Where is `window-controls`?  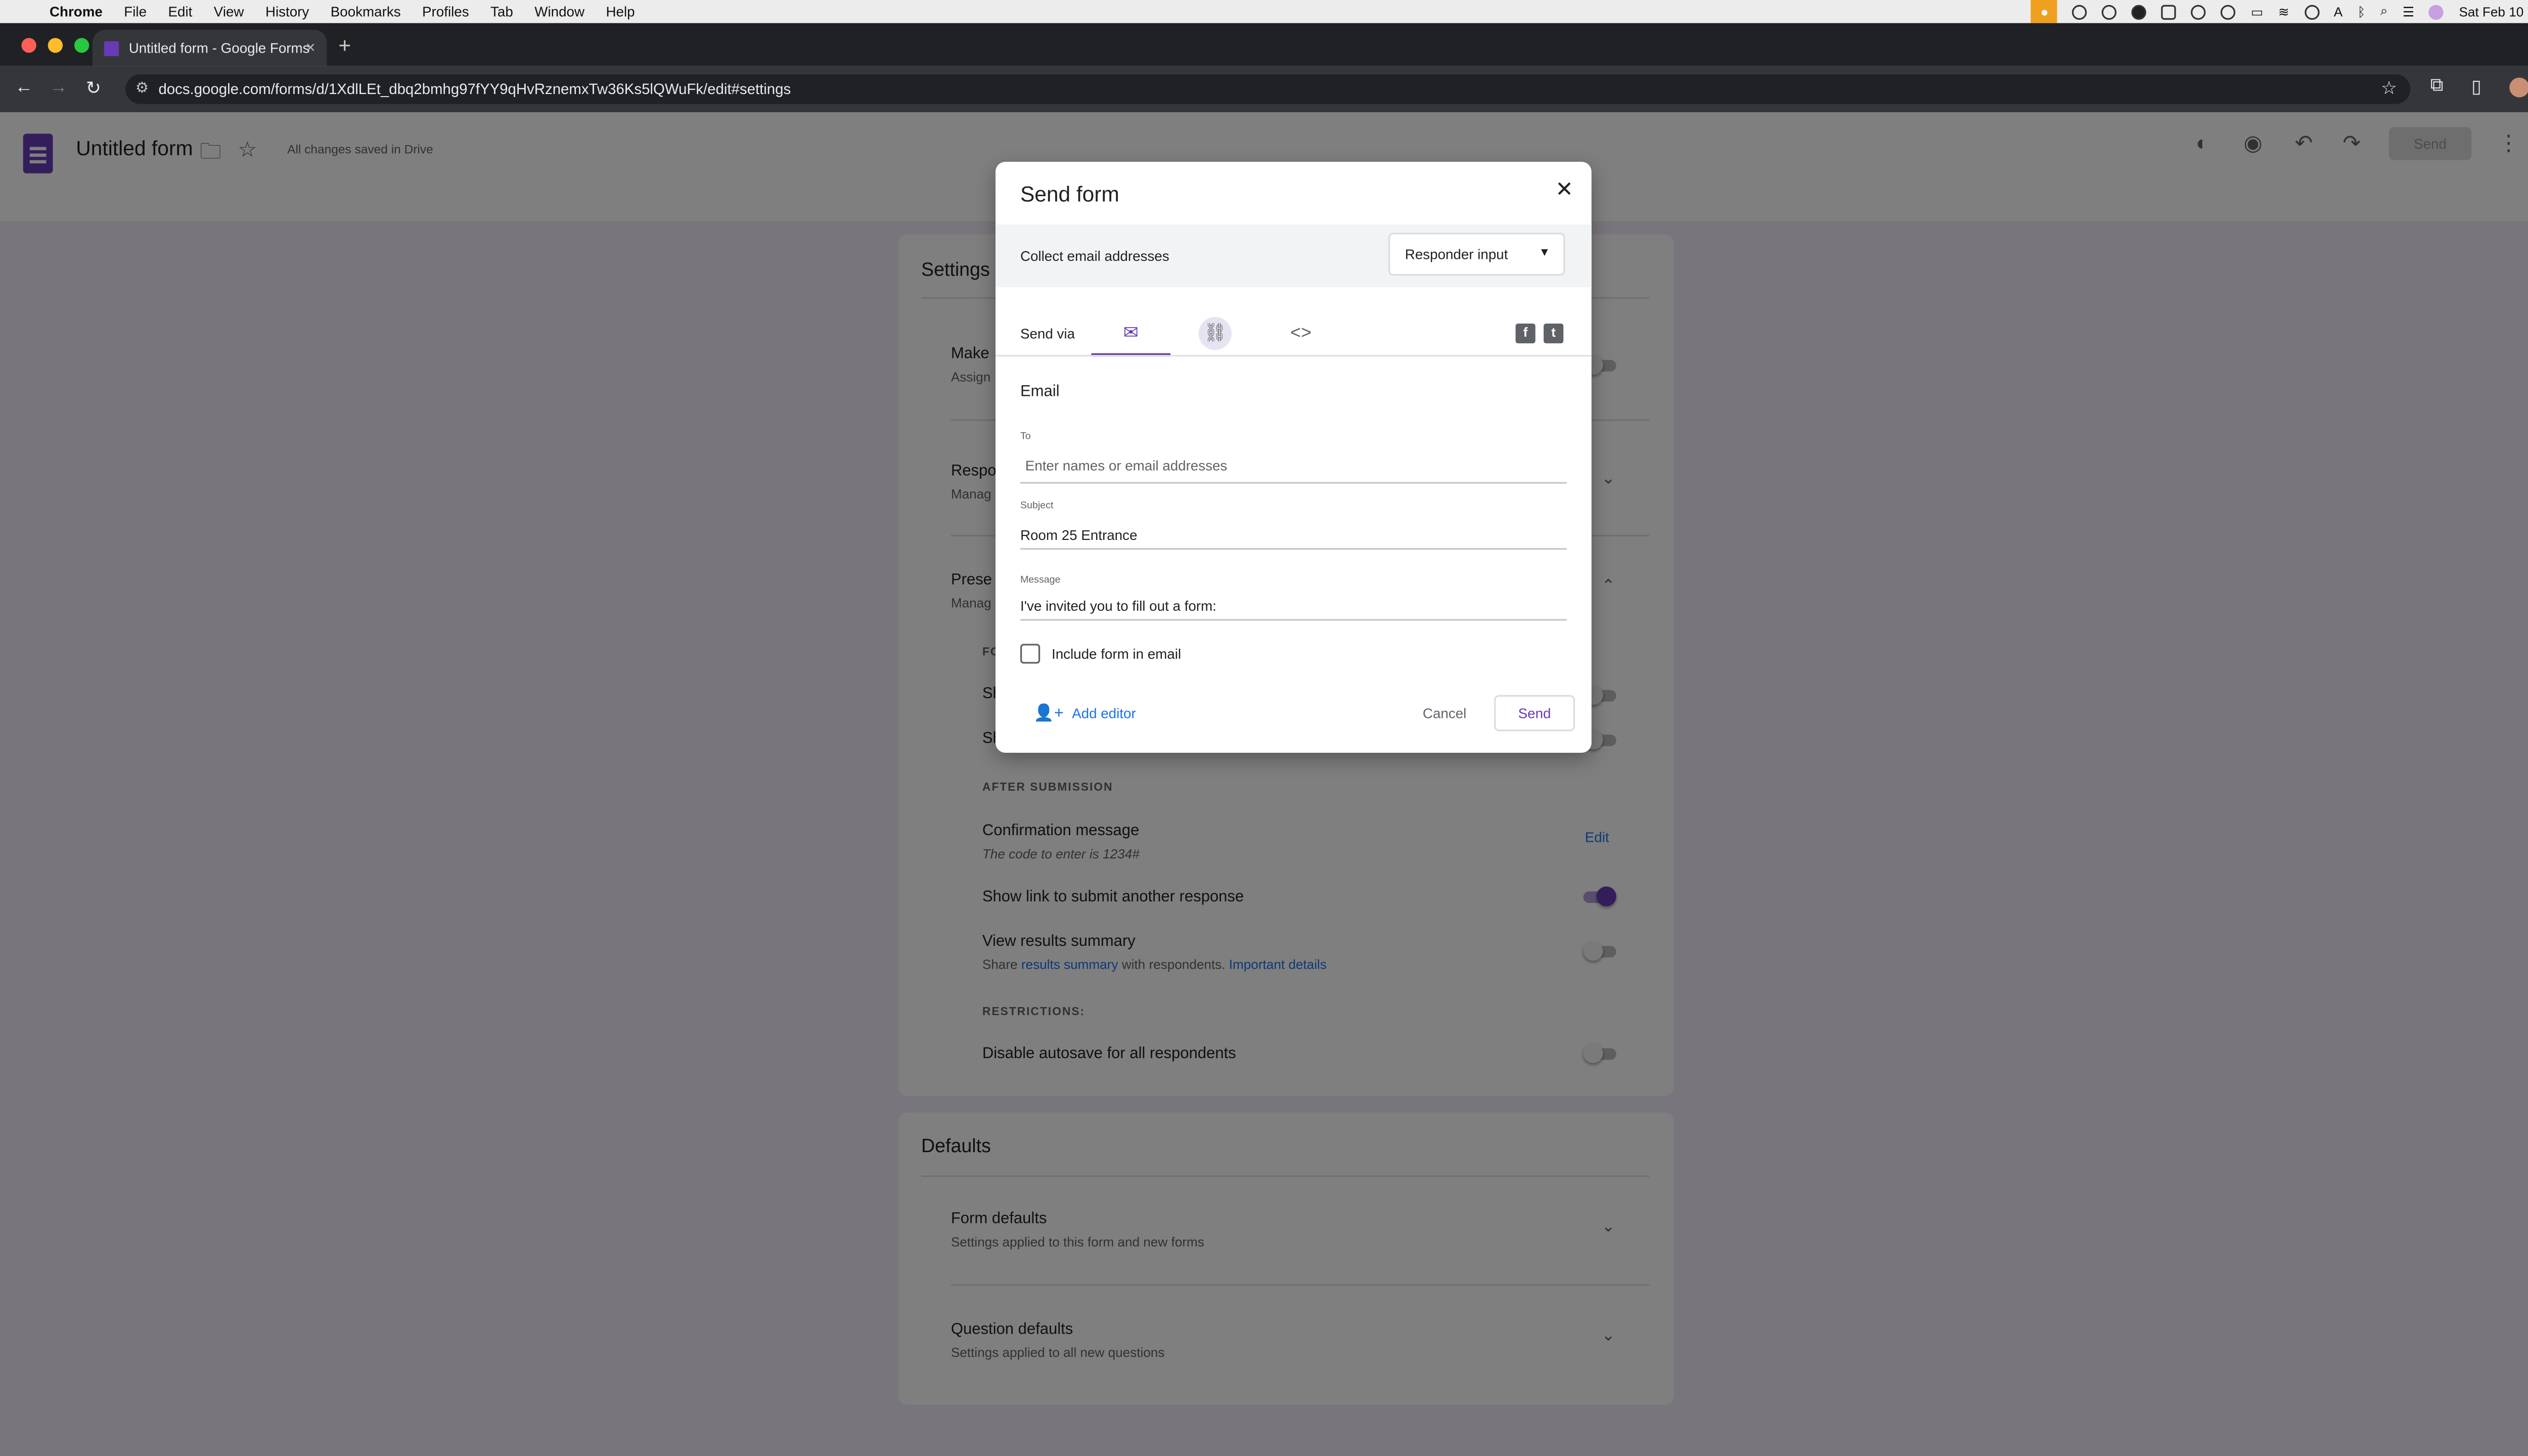 window-controls is located at coordinates (55, 45).